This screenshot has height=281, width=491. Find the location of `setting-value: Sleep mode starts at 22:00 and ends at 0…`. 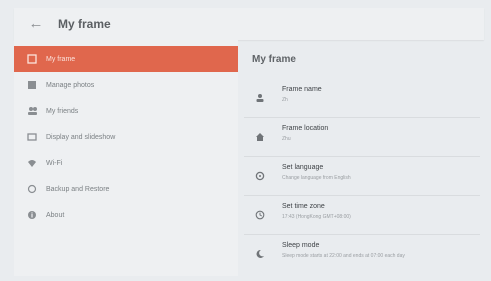

setting-value: Sleep mode starts at 22:00 and ends at 0… is located at coordinates (343, 256).